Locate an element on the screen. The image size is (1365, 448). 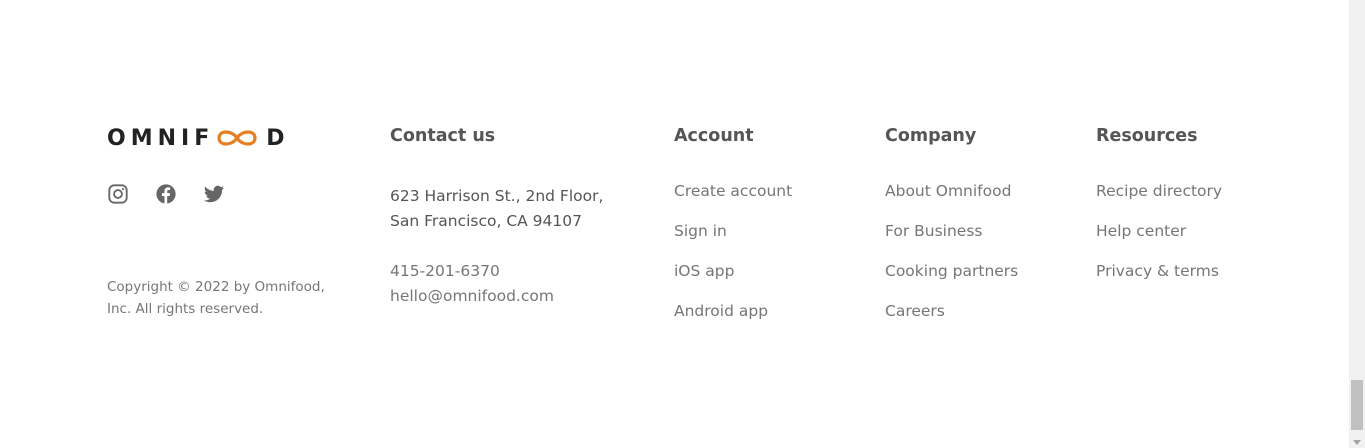
twitter-link is located at coordinates (214, 194).